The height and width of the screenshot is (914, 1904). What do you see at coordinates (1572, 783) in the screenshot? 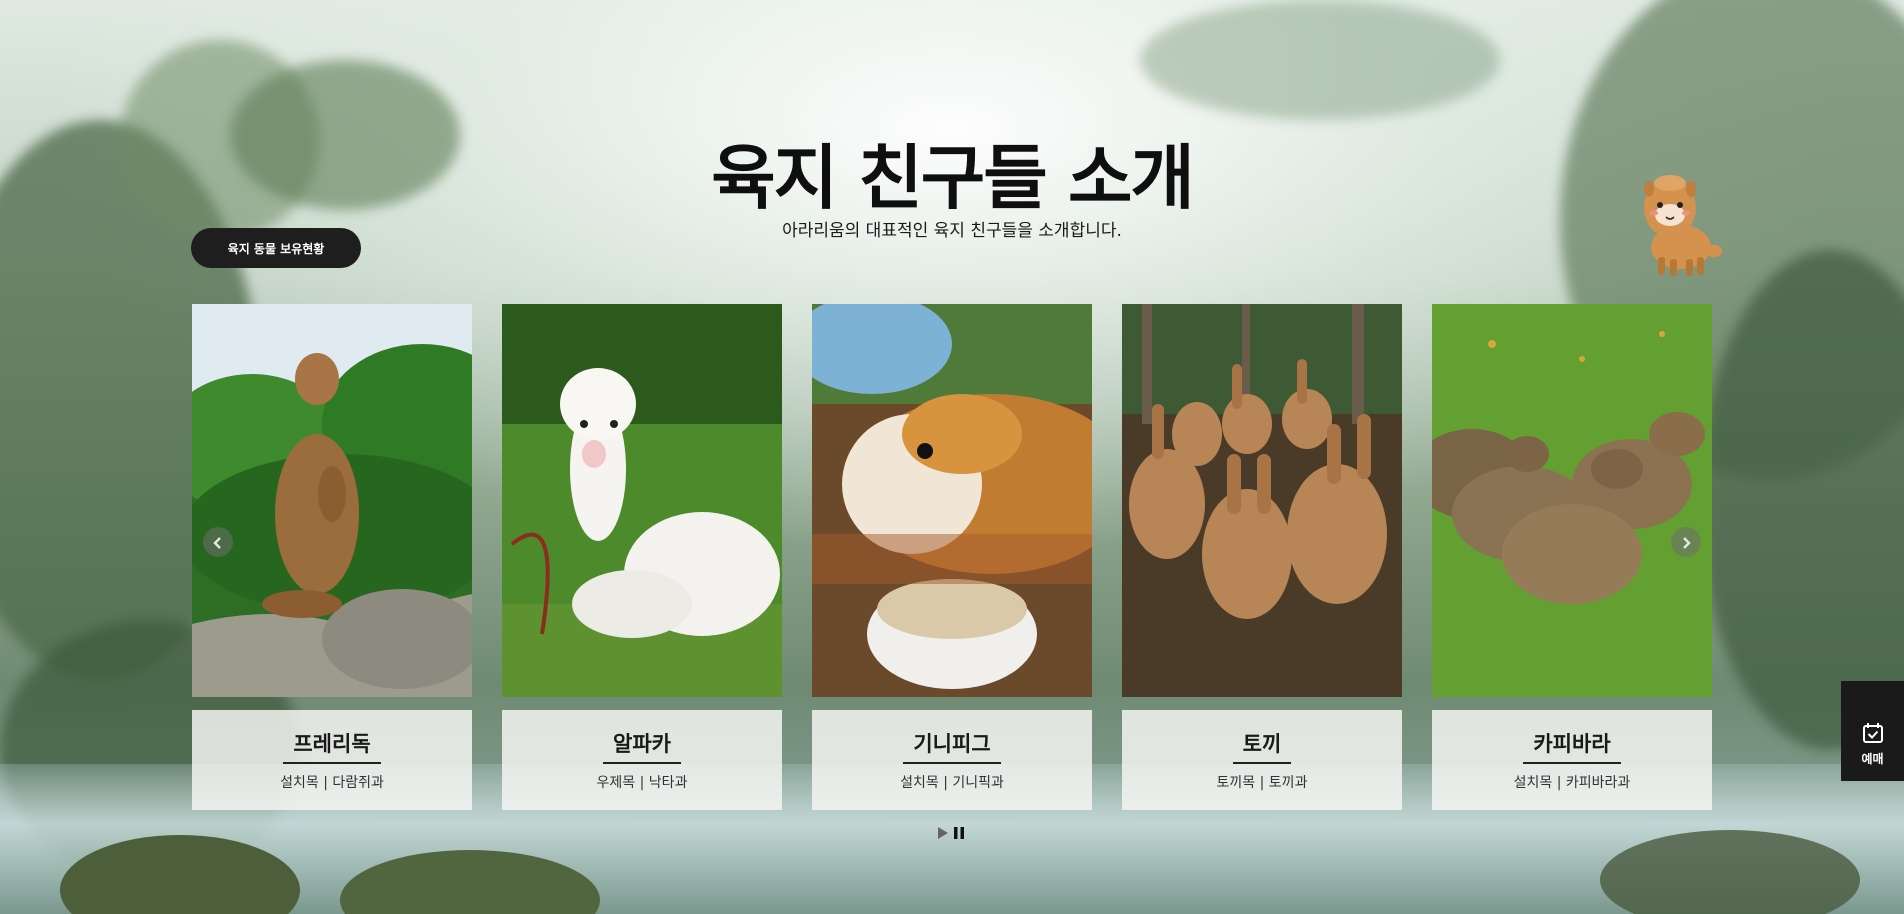
I see `animal-taxon: 설치목 | 카피바라과` at bounding box center [1572, 783].